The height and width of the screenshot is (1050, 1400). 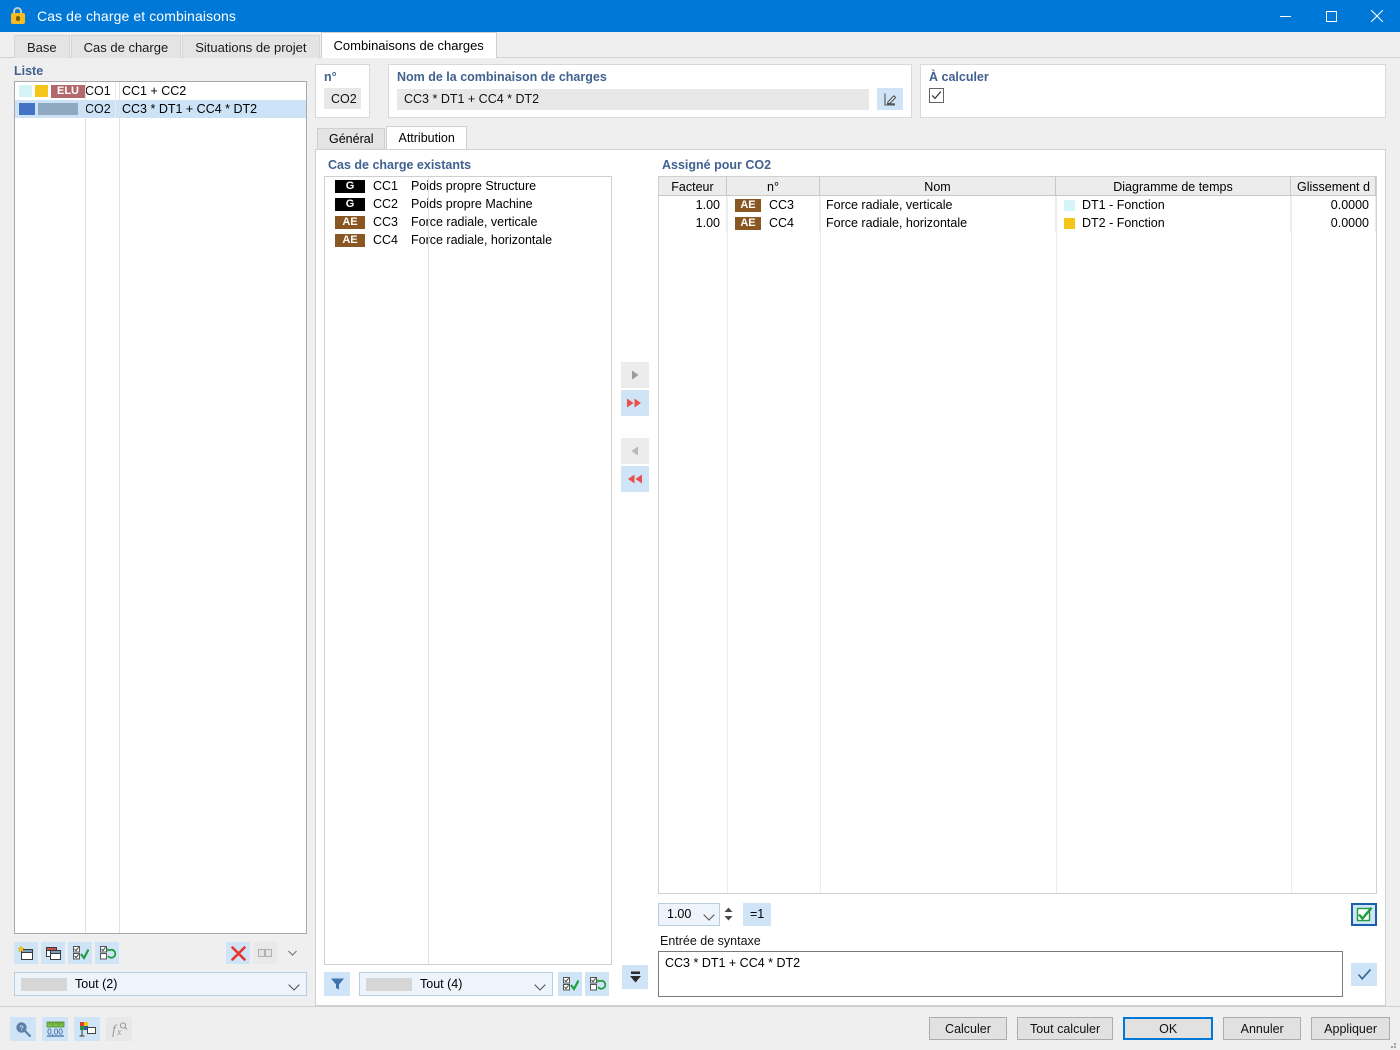 I want to click on new-combination-icon, so click(x=26, y=953).